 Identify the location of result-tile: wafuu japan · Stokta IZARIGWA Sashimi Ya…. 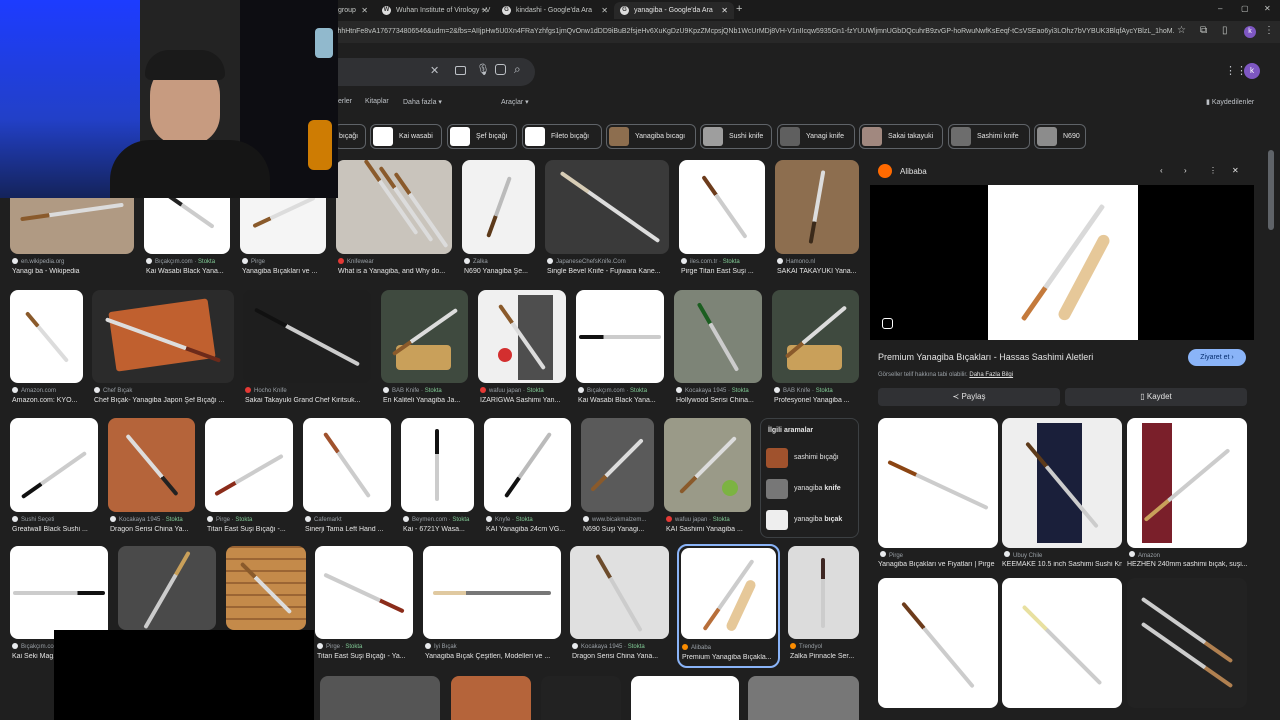
(522, 350).